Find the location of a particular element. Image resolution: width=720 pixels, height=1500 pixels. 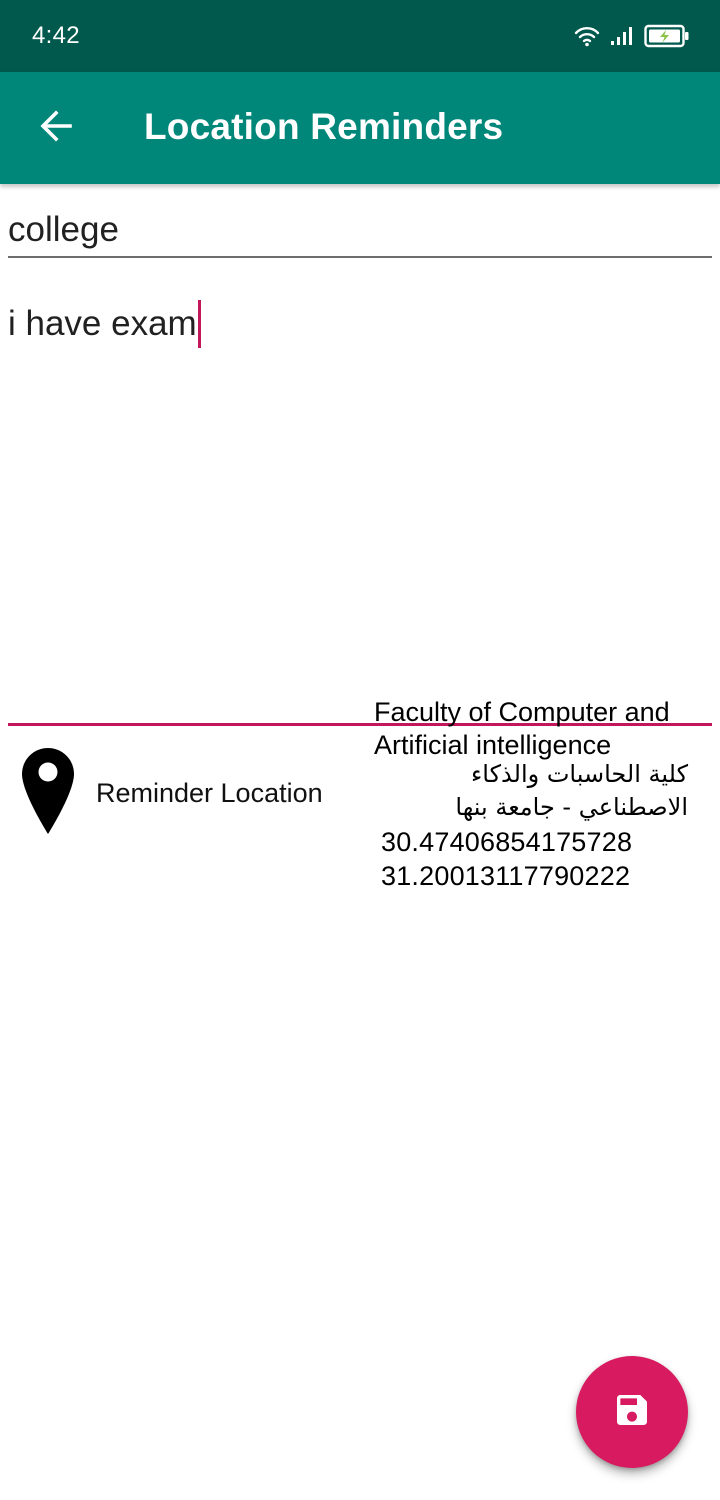

wifi-icon is located at coordinates (587, 36).